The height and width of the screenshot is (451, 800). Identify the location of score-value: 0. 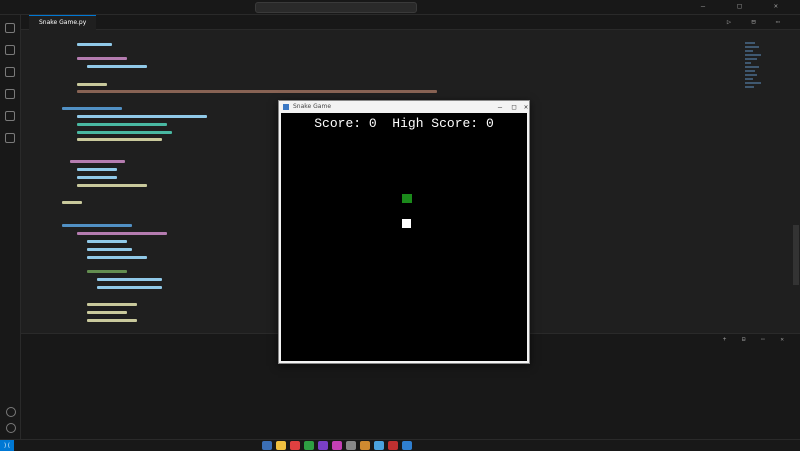
(372, 123).